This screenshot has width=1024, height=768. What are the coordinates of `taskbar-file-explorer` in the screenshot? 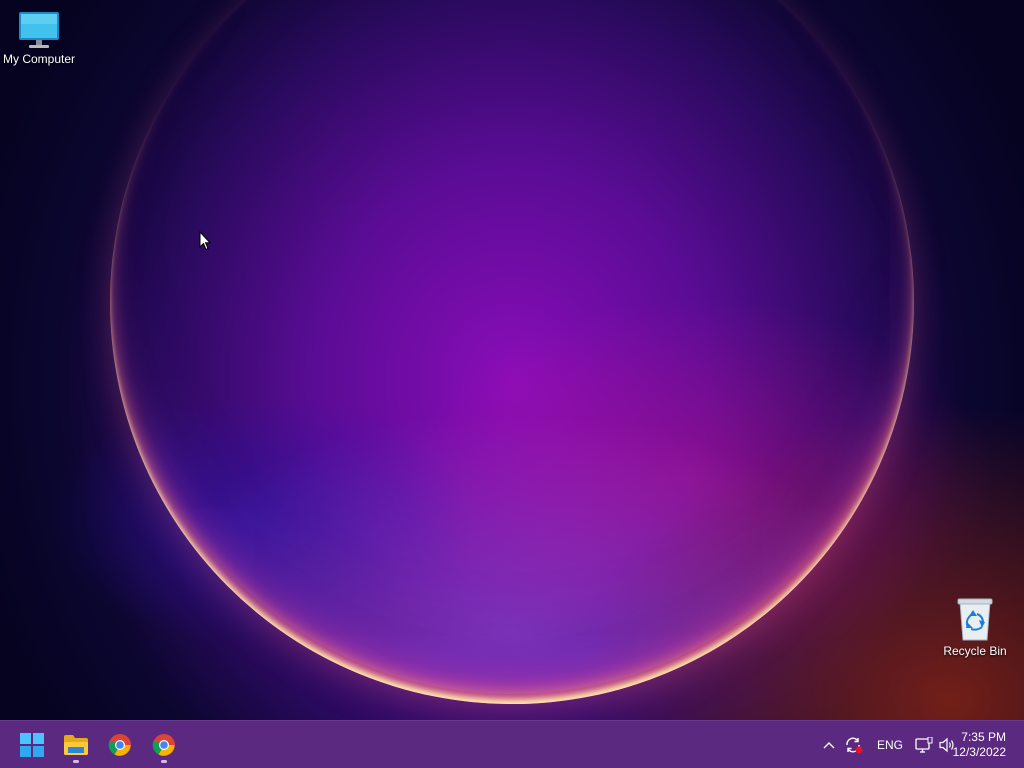 It's located at (76, 745).